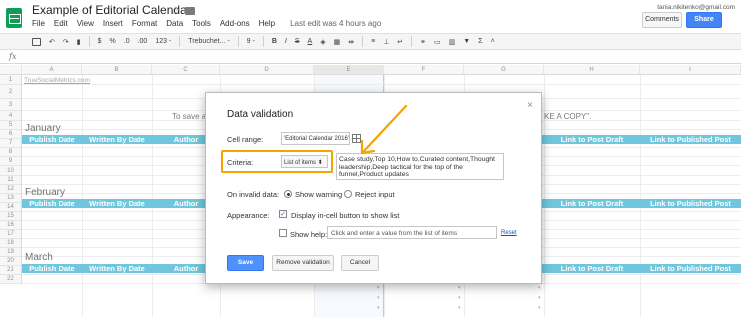  What do you see at coordinates (315, 138) in the screenshot?
I see `cell-range-input: 'Editorial Calendar 2016'!` at bounding box center [315, 138].